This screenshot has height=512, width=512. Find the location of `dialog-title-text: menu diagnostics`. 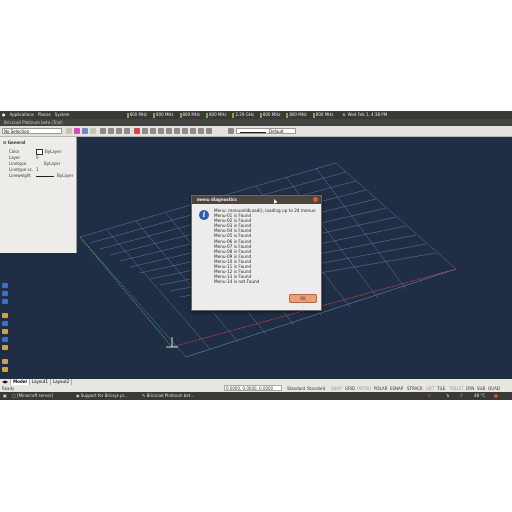

dialog-title-text: menu diagnostics is located at coordinates (217, 199).